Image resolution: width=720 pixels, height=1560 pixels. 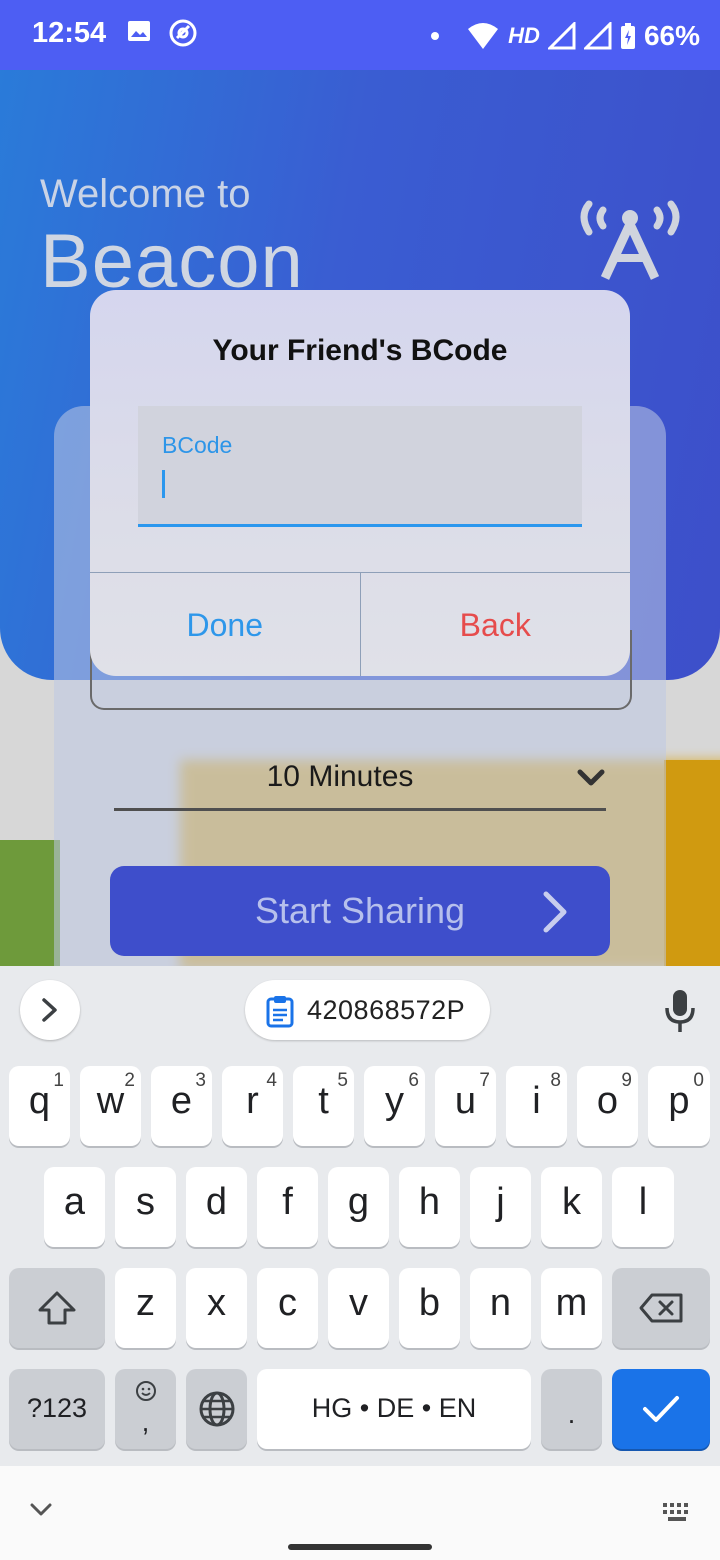 What do you see at coordinates (181, 1106) in the screenshot?
I see `key-e: e3` at bounding box center [181, 1106].